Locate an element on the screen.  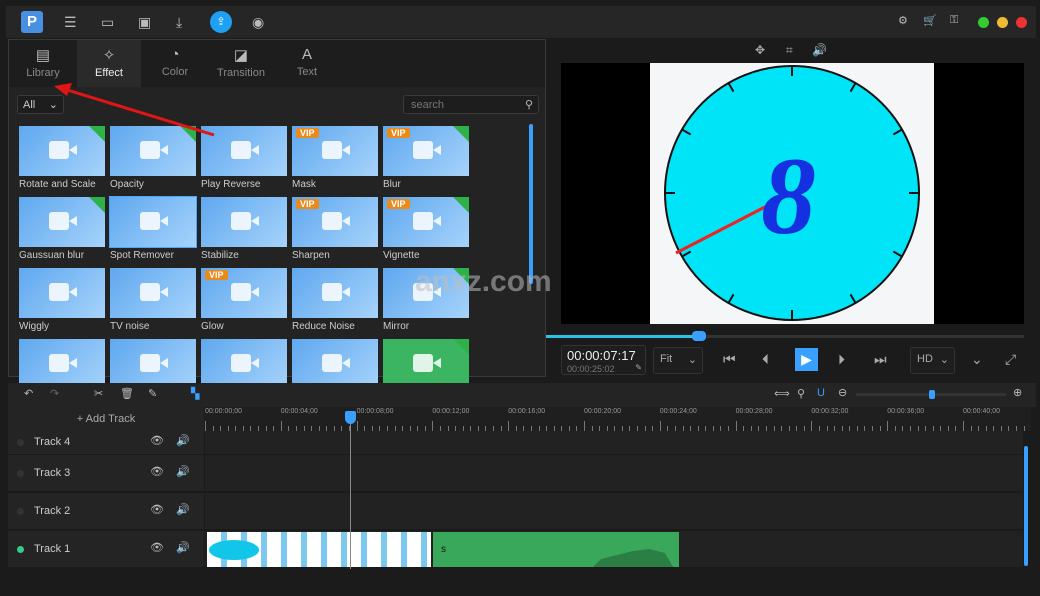
ruler-tick-label: 00:00:00;00 is located at coordinates (223, 411).